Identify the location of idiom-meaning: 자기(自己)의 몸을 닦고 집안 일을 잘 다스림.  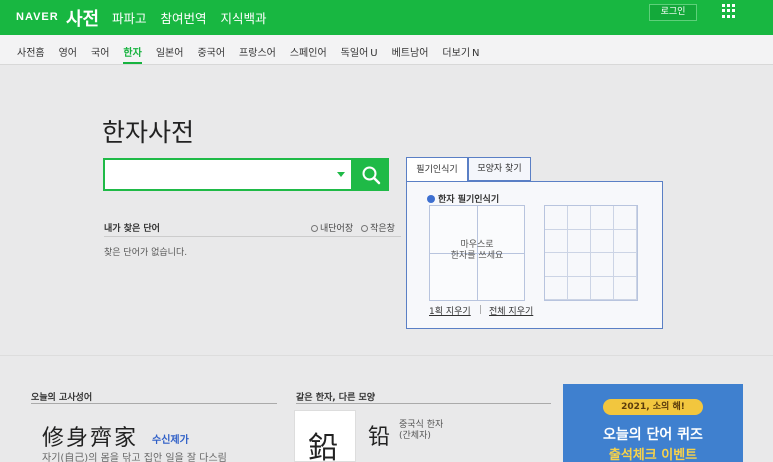
(134, 457).